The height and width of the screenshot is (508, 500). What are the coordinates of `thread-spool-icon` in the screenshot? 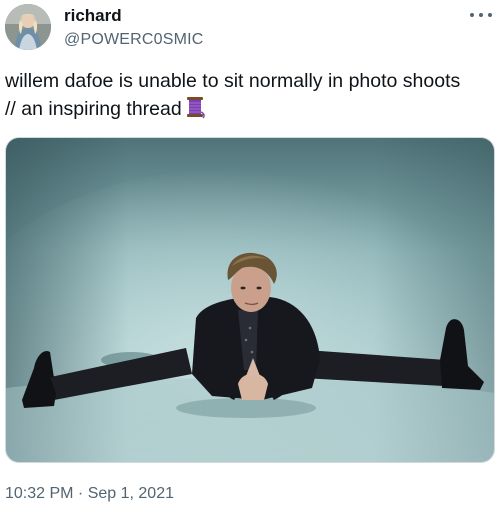 It's located at (195, 111).